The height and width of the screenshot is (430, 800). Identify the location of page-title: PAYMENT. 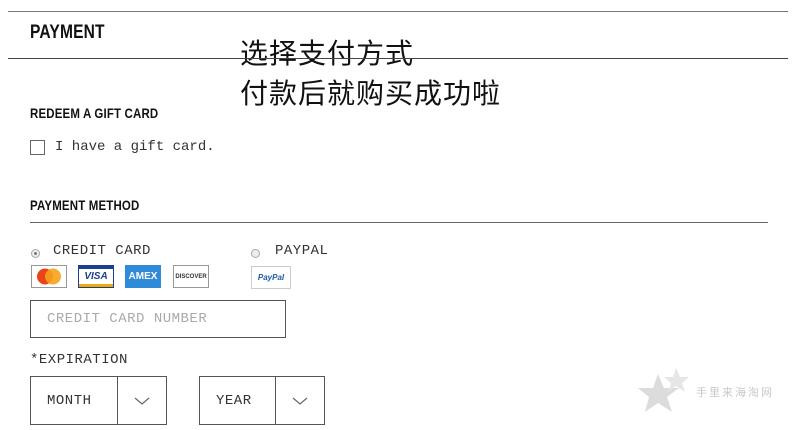
(67, 32).